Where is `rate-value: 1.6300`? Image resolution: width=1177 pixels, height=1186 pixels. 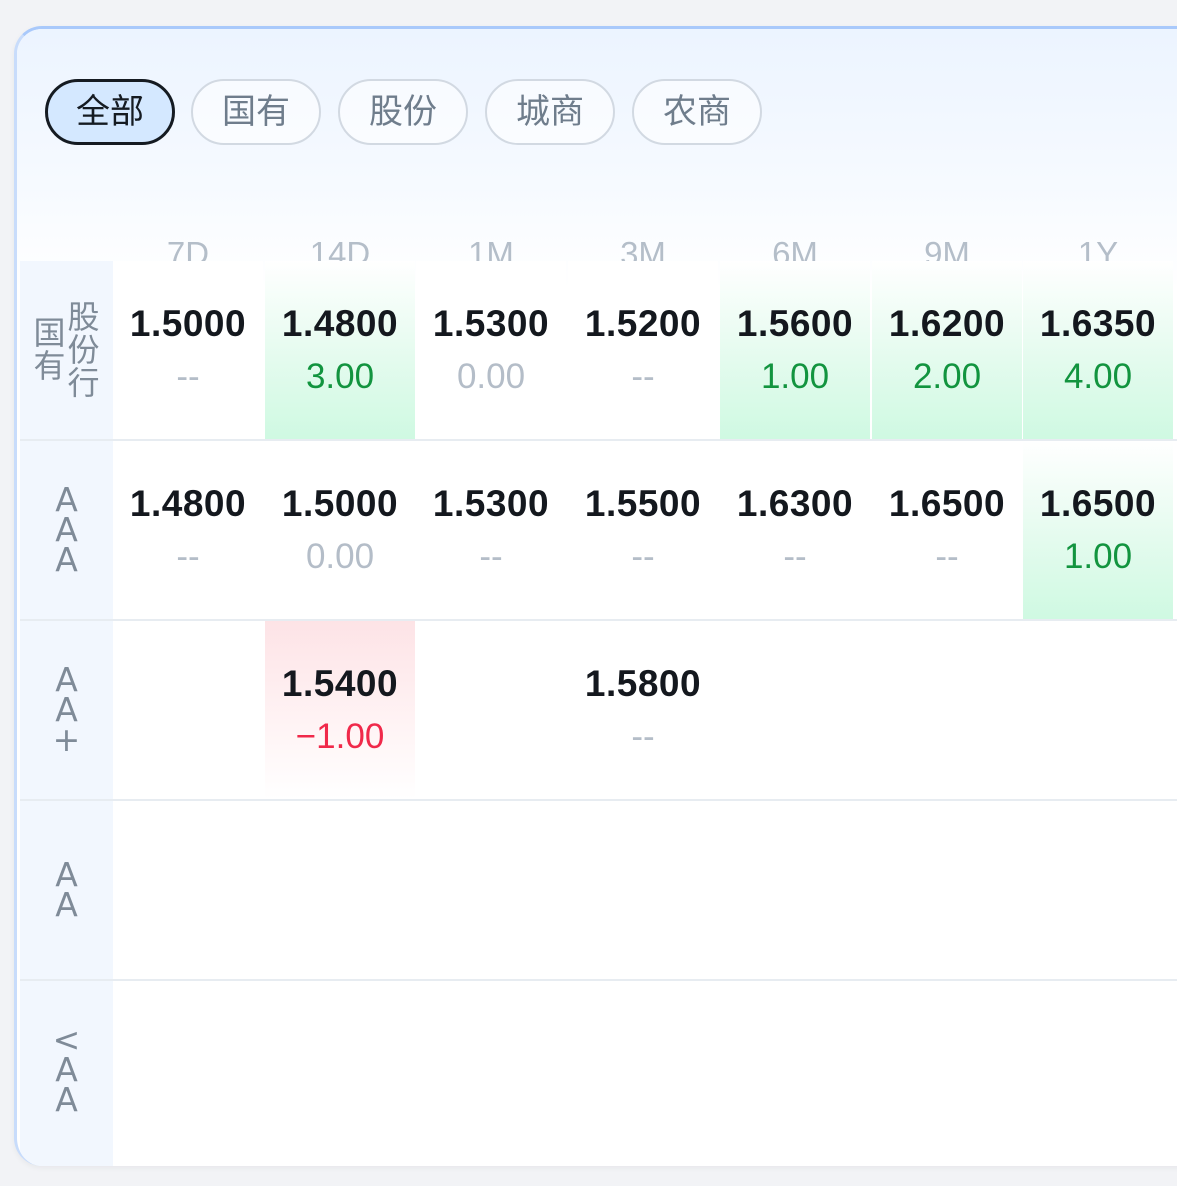 rate-value: 1.6300 is located at coordinates (795, 503).